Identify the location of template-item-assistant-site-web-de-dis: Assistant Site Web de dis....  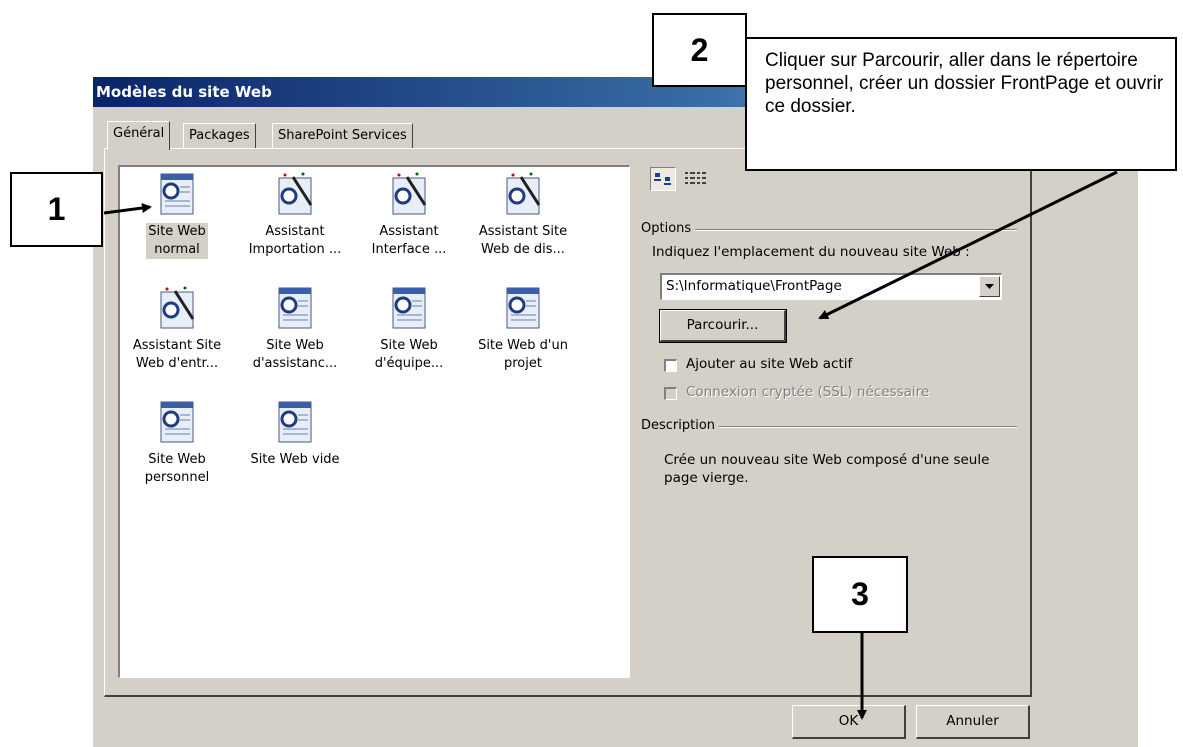
(523, 227).